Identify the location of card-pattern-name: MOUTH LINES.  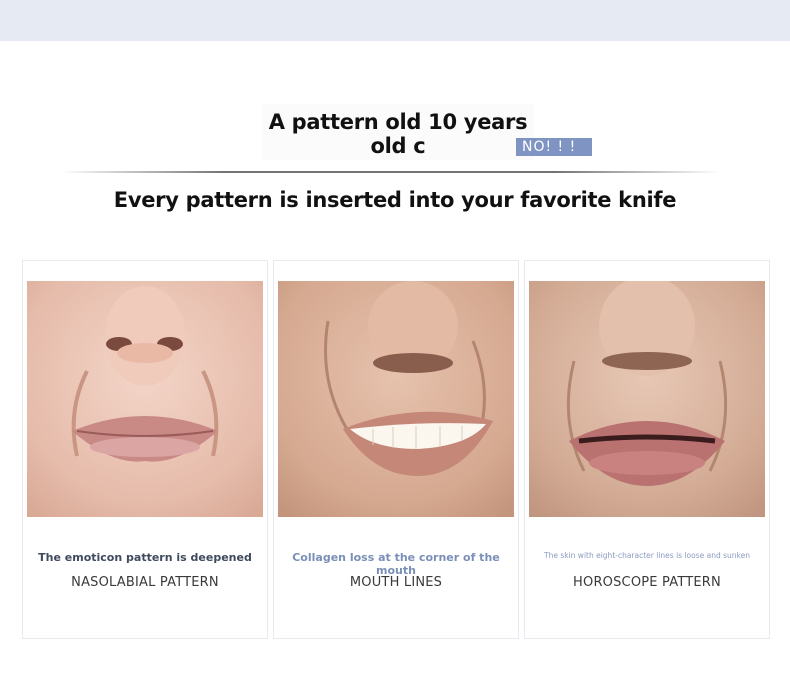
(396, 582).